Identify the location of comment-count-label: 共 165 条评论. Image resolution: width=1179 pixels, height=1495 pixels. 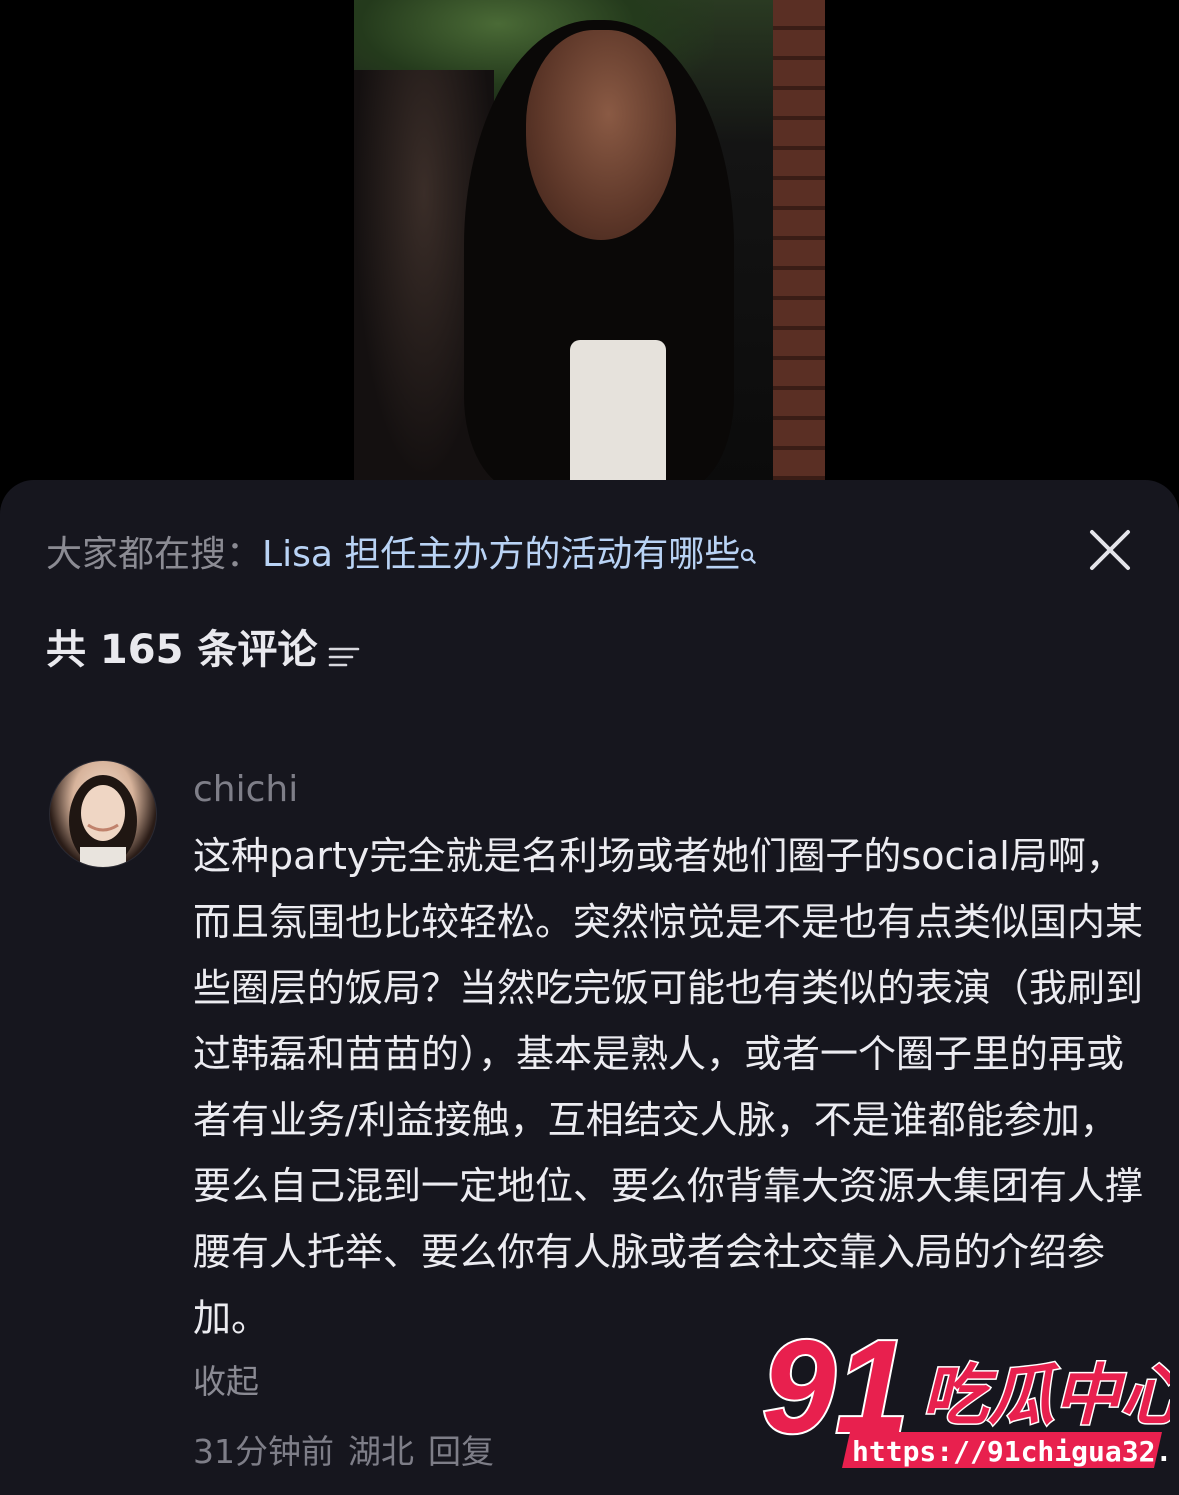
(182, 650).